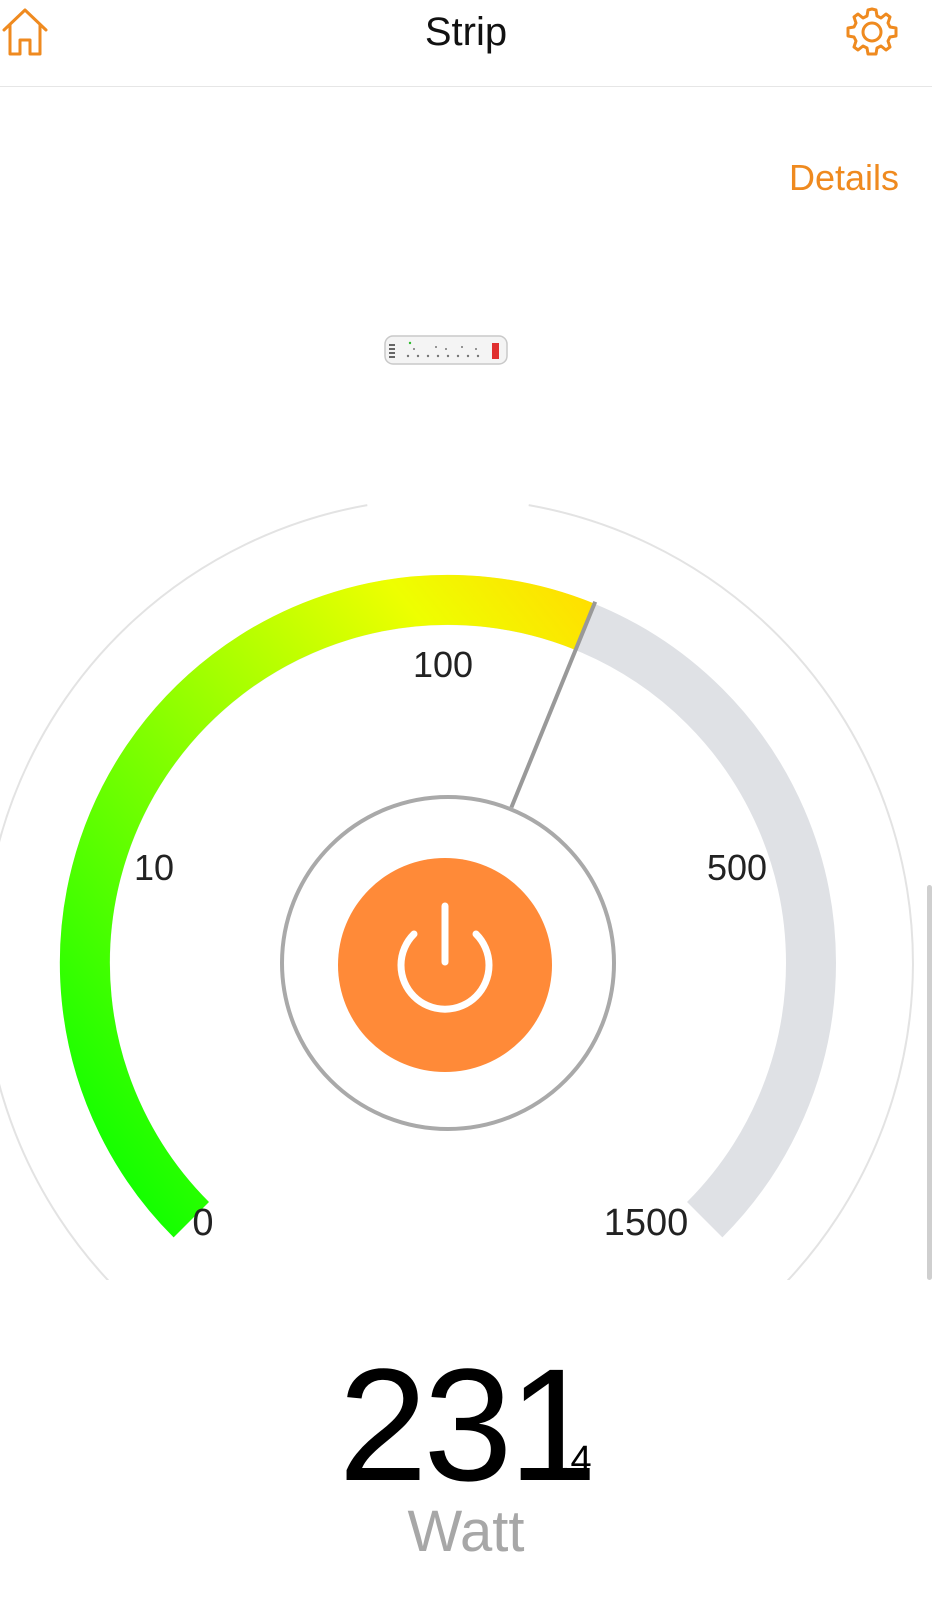  I want to click on power-button, so click(445, 965).